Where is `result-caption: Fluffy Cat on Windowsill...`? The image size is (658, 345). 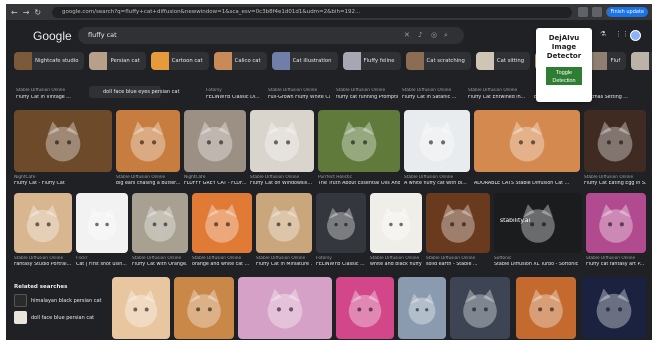
result-caption: Fluffy Cat on Windowsill... is located at coordinates (282, 184).